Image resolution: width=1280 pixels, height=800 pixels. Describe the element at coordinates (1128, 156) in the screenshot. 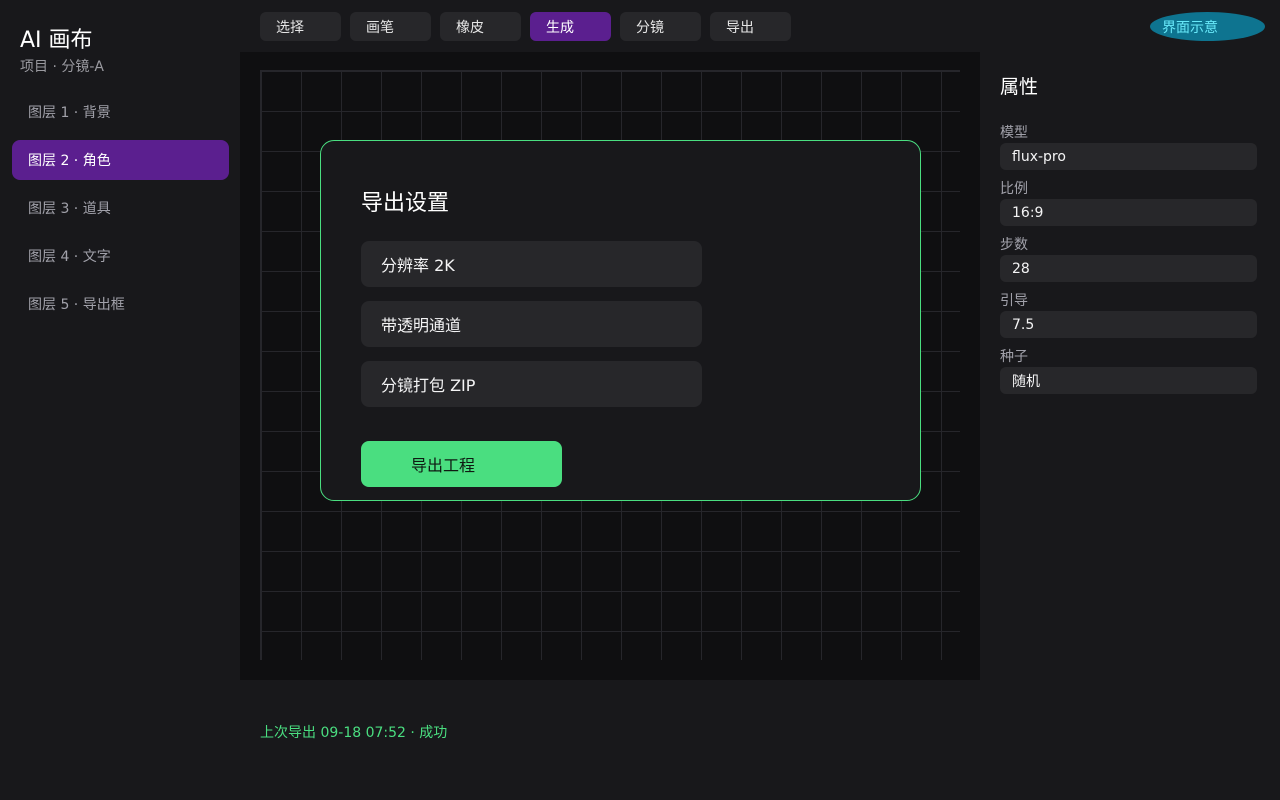

I see `model-field: flux-pro` at that location.